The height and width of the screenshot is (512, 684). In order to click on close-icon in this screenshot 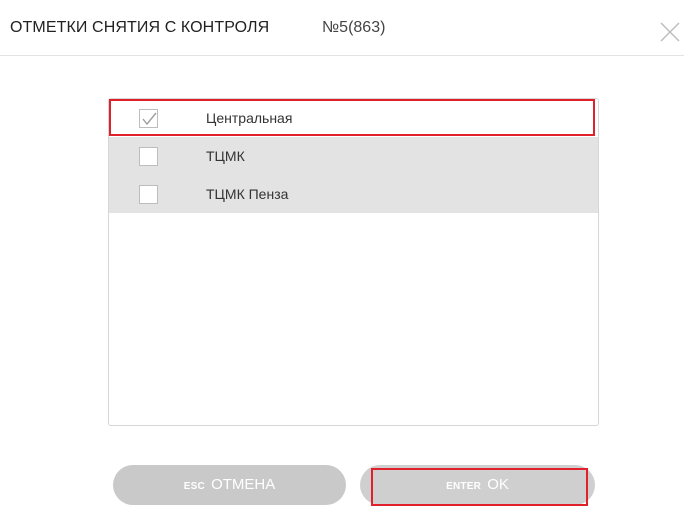, I will do `click(670, 32)`.